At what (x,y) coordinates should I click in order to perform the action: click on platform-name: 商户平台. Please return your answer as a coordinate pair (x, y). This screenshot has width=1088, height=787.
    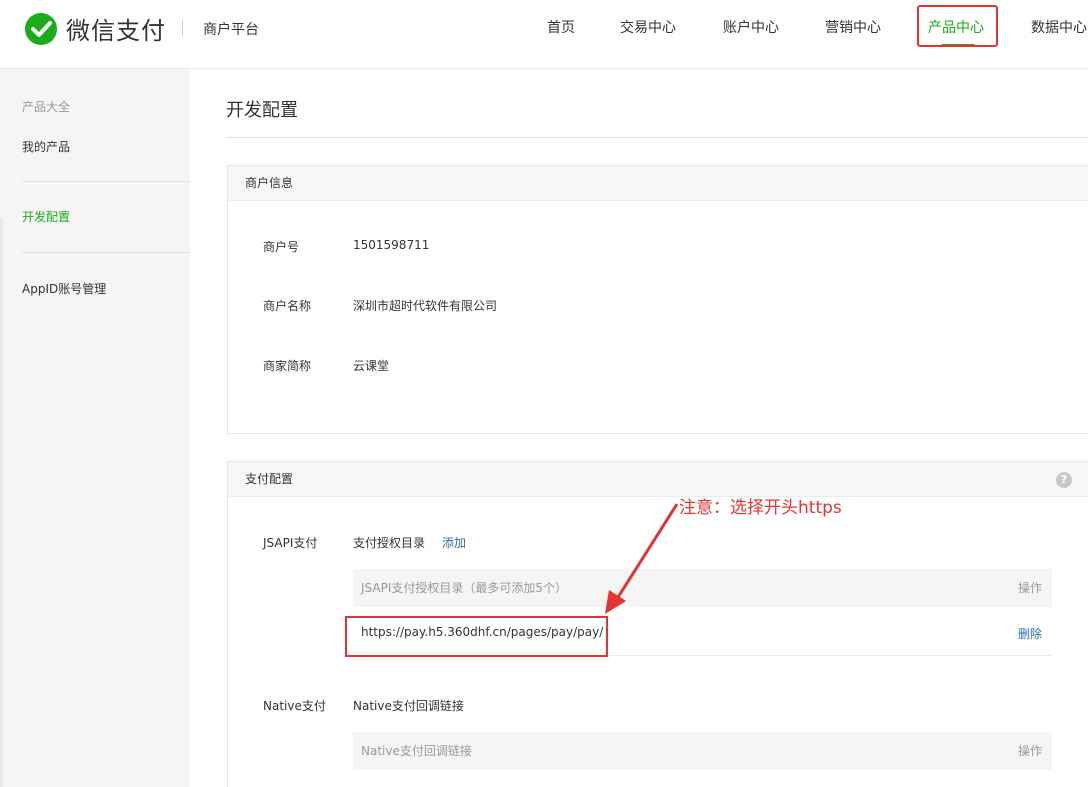
    Looking at the image, I should click on (231, 30).